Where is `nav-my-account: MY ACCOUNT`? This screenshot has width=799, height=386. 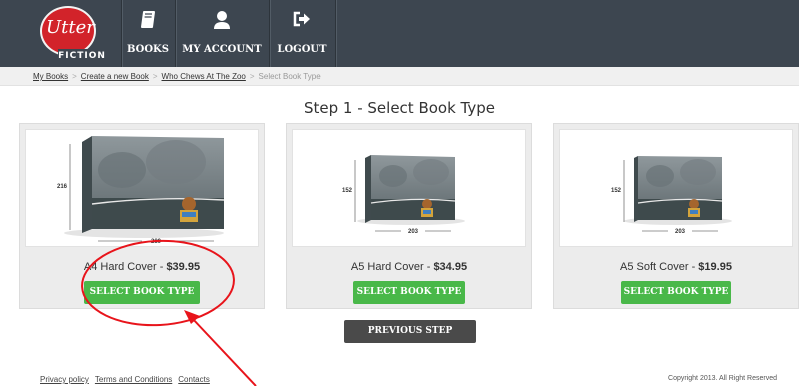 nav-my-account: MY ACCOUNT is located at coordinates (222, 33).